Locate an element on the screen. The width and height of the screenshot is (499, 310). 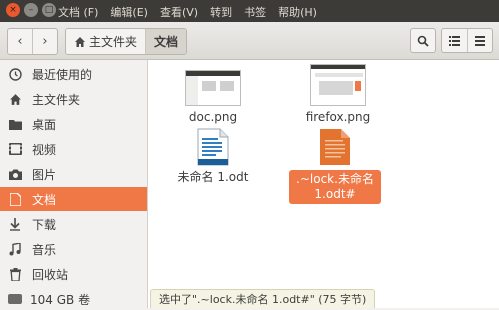
navigation-buttons: ‹ › is located at coordinates (32, 41).